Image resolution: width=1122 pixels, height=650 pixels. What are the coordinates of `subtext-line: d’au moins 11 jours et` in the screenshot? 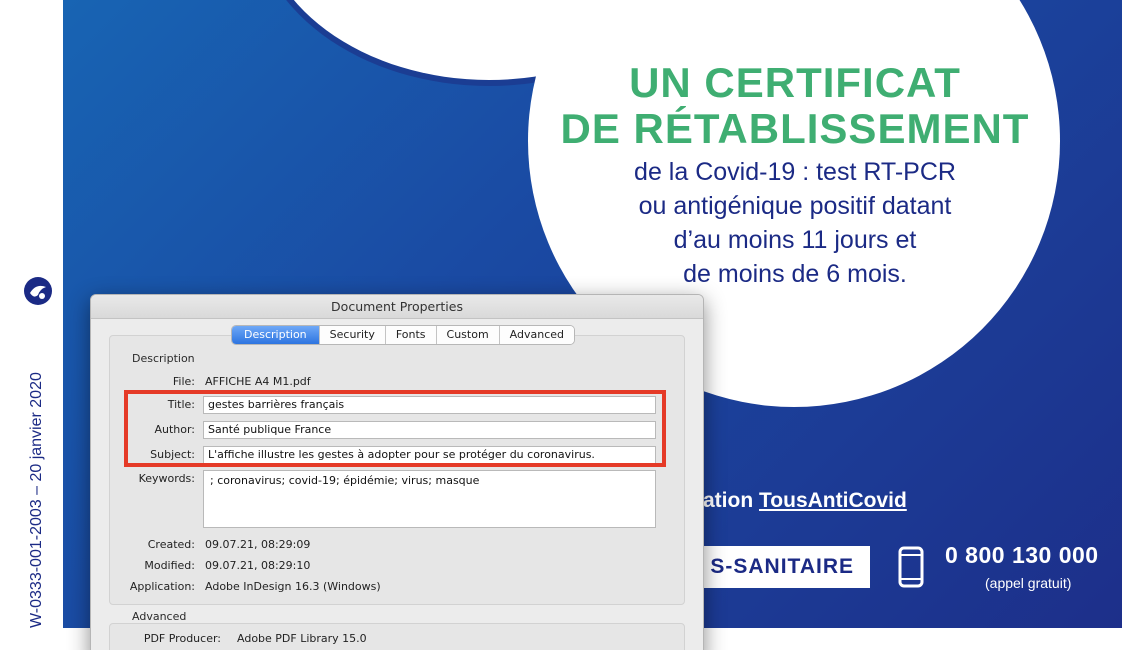 It's located at (795, 240).